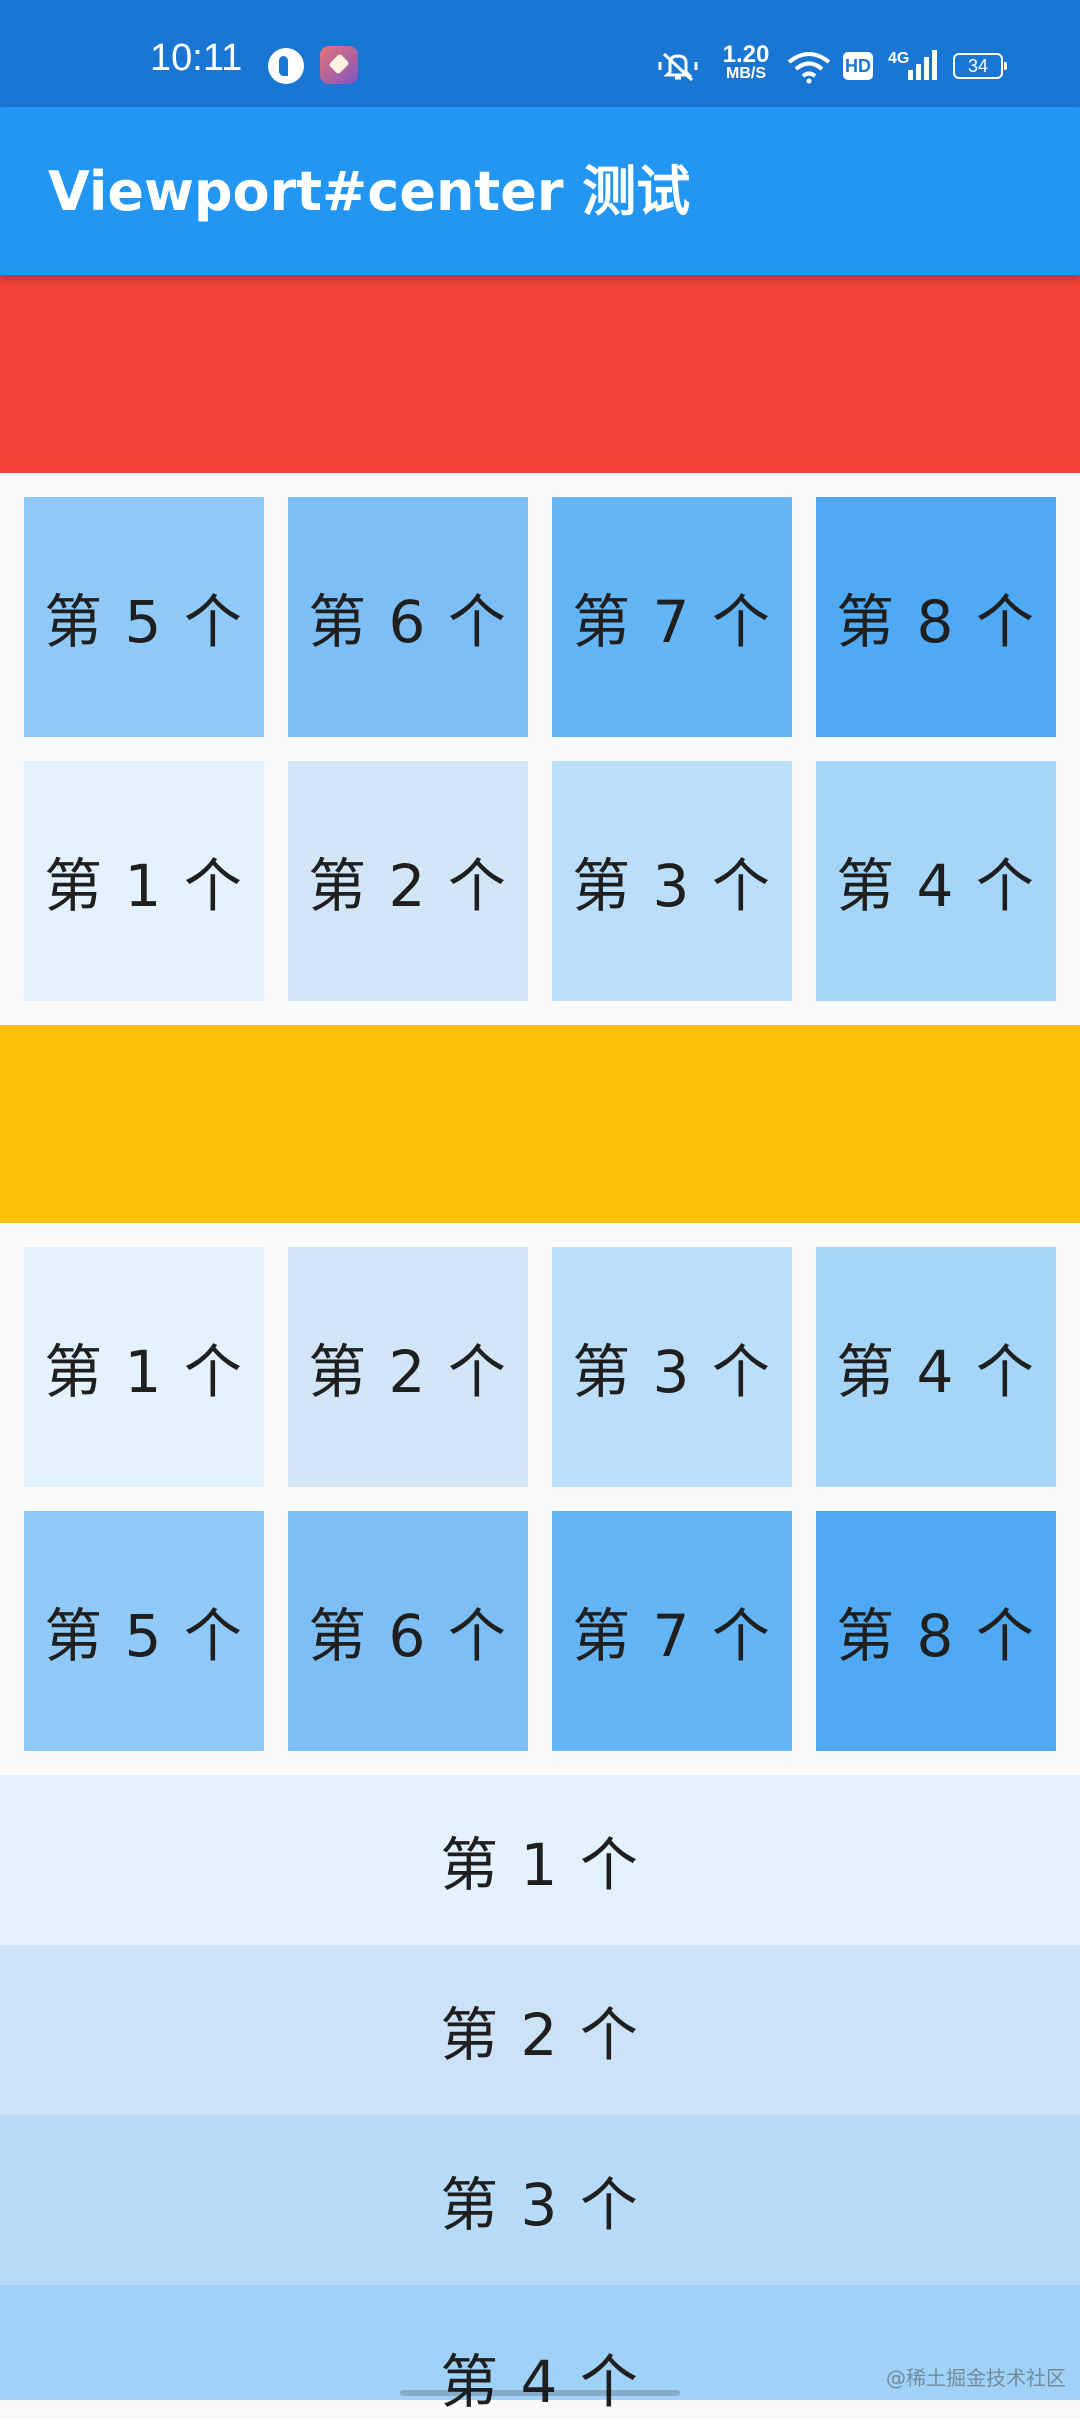 The width and height of the screenshot is (1080, 2419). What do you see at coordinates (196, 58) in the screenshot?
I see `status-time: 10:11` at bounding box center [196, 58].